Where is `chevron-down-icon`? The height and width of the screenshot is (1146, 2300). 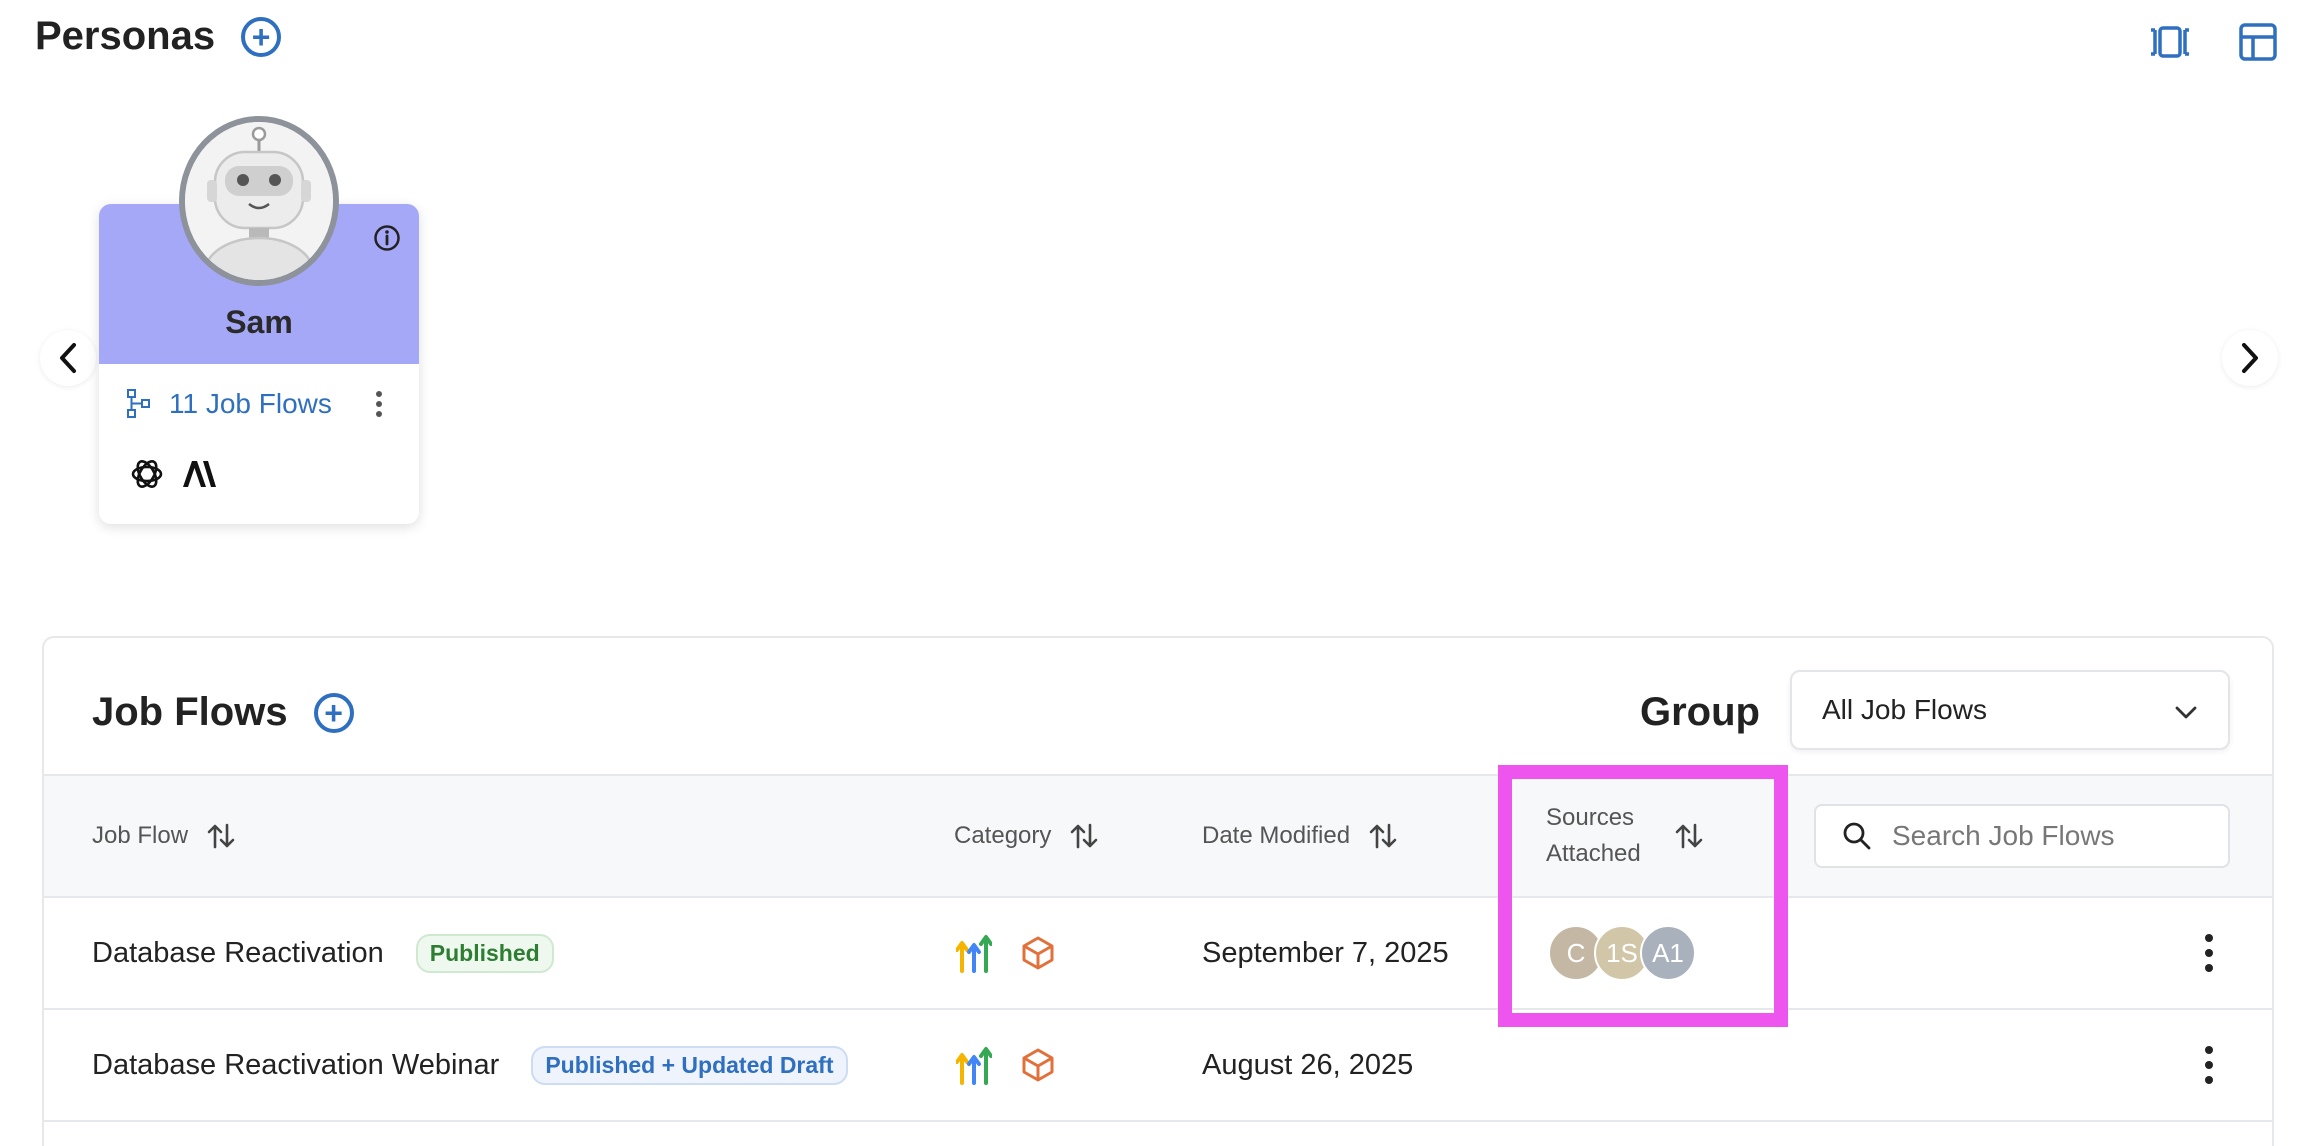
chevron-down-icon is located at coordinates (2186, 712).